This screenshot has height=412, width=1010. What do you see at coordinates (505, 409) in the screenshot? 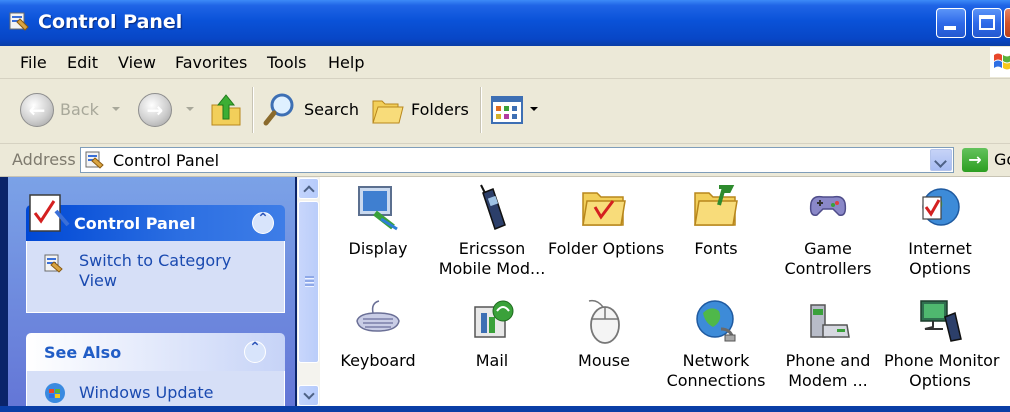
I see `window-bottom-border` at bounding box center [505, 409].